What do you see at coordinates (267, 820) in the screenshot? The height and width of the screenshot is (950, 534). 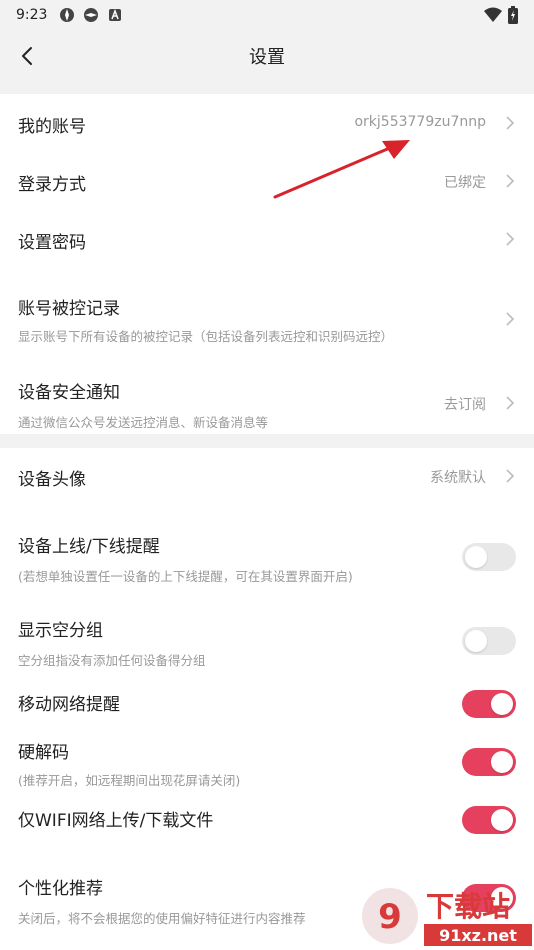 I see `wifi-only-row: 仅WIFI网络上传/下载文件` at bounding box center [267, 820].